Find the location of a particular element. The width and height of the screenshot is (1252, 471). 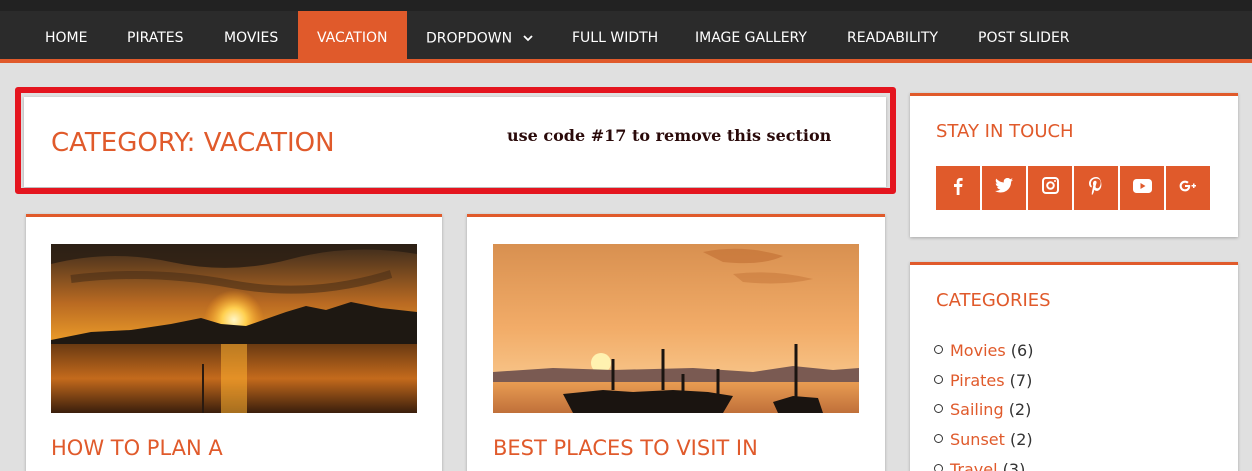

instagram-icon is located at coordinates (1050, 188).